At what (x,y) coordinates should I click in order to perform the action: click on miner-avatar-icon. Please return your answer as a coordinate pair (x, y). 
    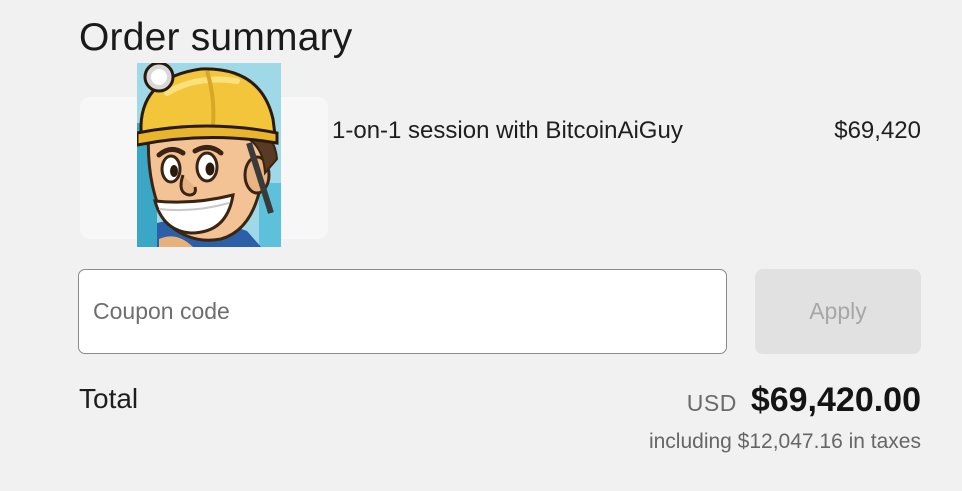
    Looking at the image, I should click on (209, 155).